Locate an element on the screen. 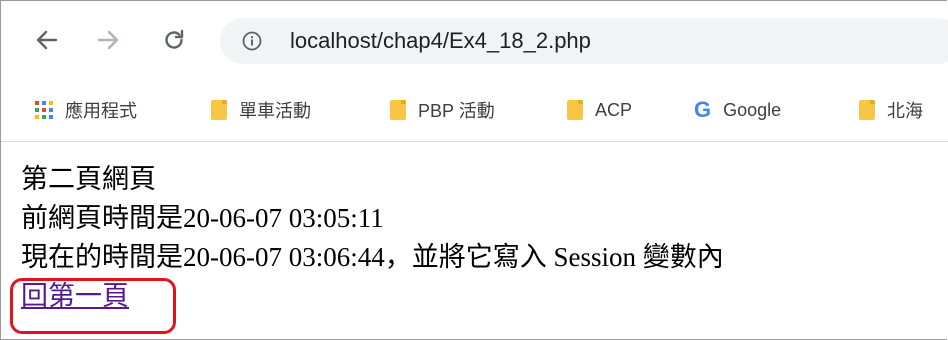 Image resolution: width=948 pixels, height=340 pixels. bookmark-label: Google is located at coordinates (752, 109).